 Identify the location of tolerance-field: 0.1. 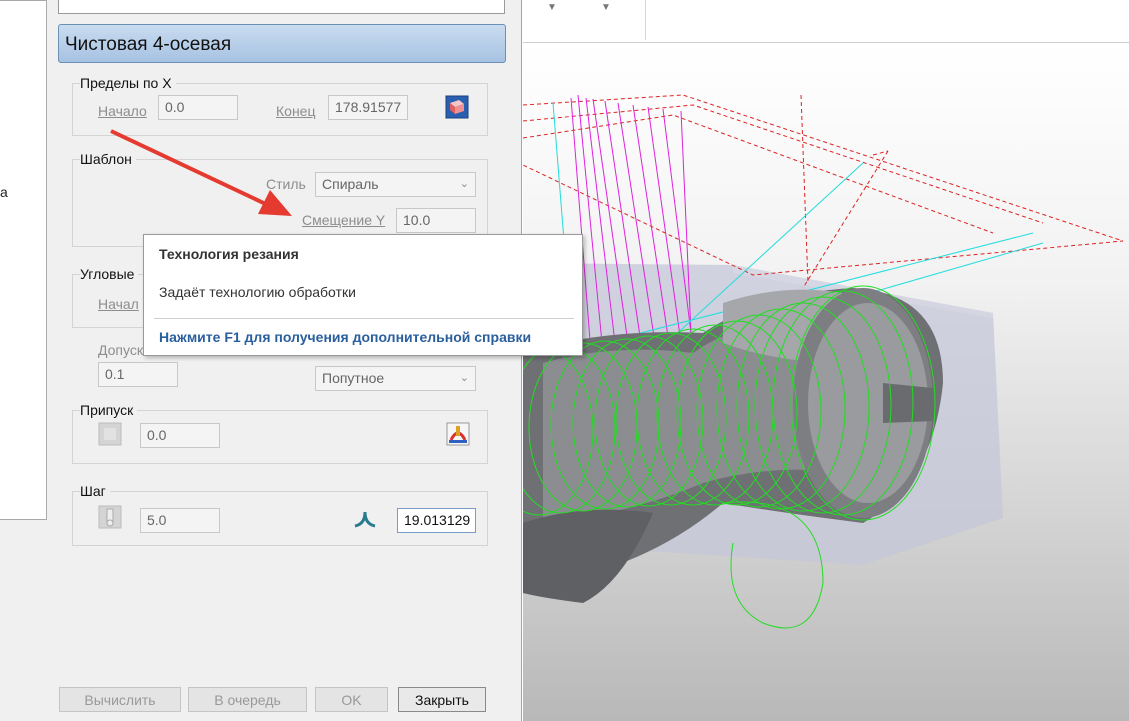
(138, 374).